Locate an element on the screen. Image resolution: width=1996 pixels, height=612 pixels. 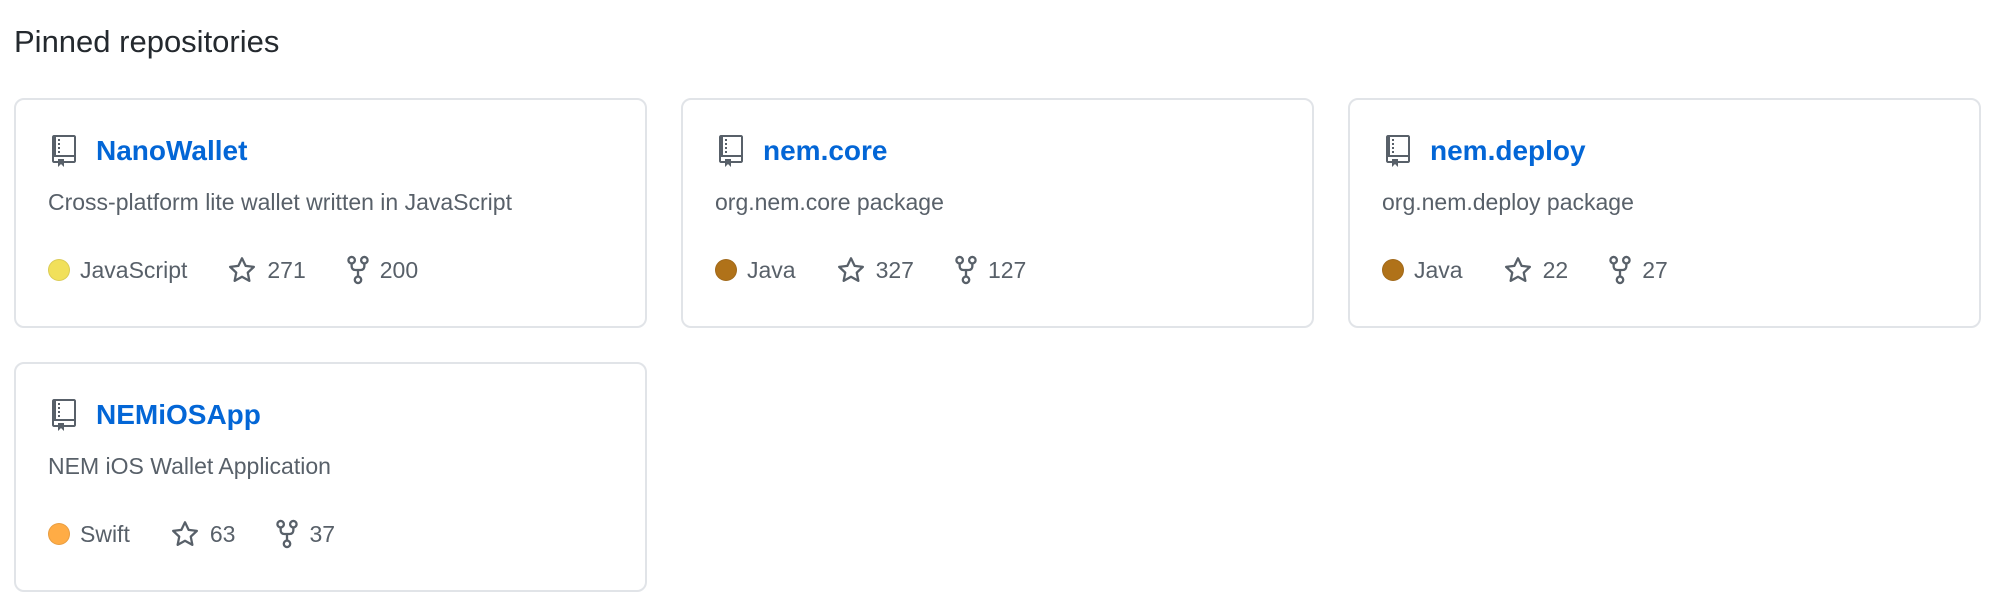
repo-name-link: NanoWallet is located at coordinates (171, 151).